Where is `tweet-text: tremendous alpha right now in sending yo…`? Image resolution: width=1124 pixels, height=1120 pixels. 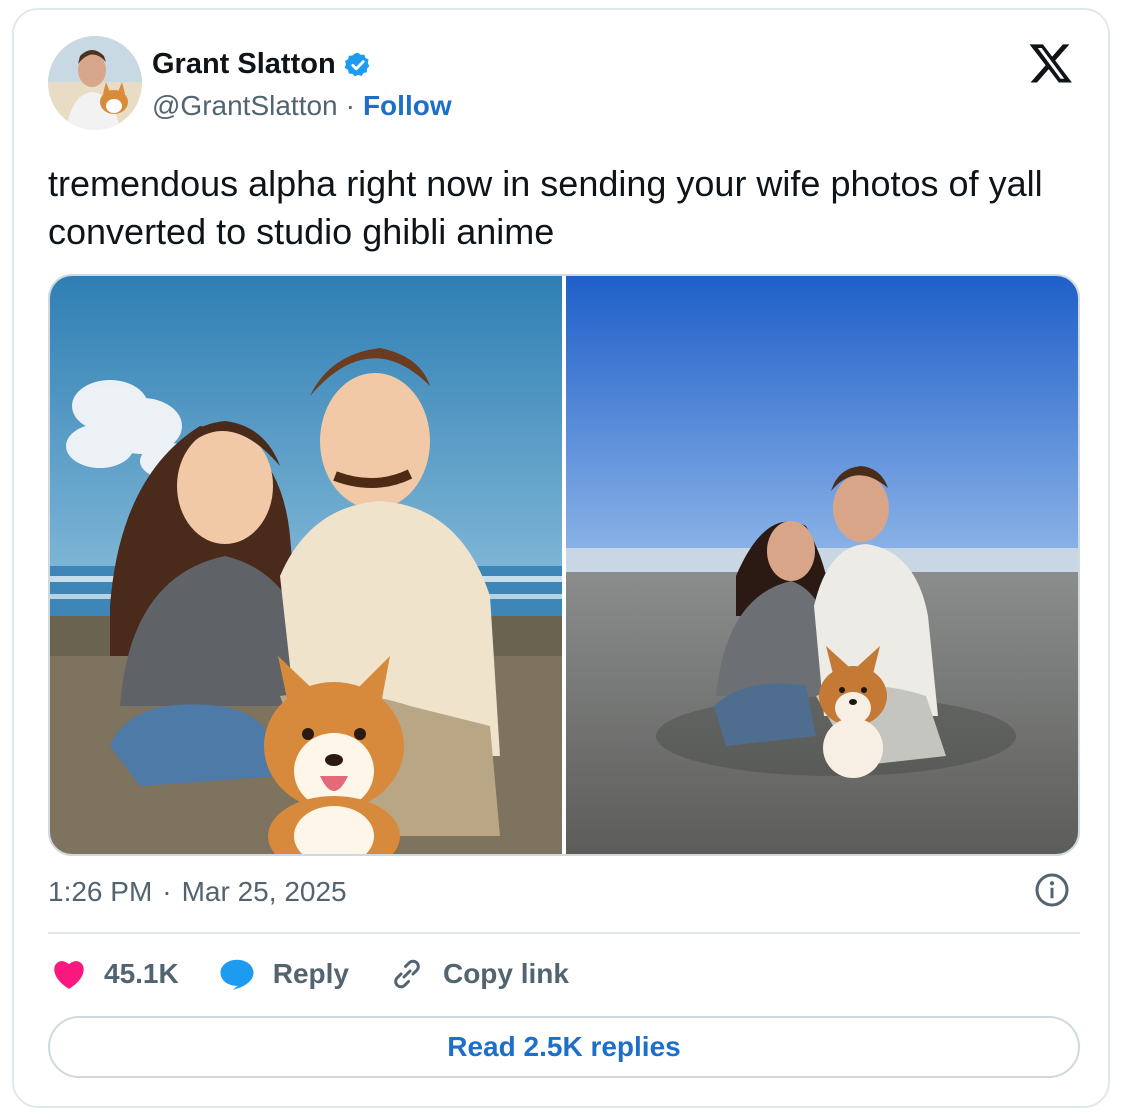
tweet-text: tremendous alpha right now in sending yo… is located at coordinates (545, 207).